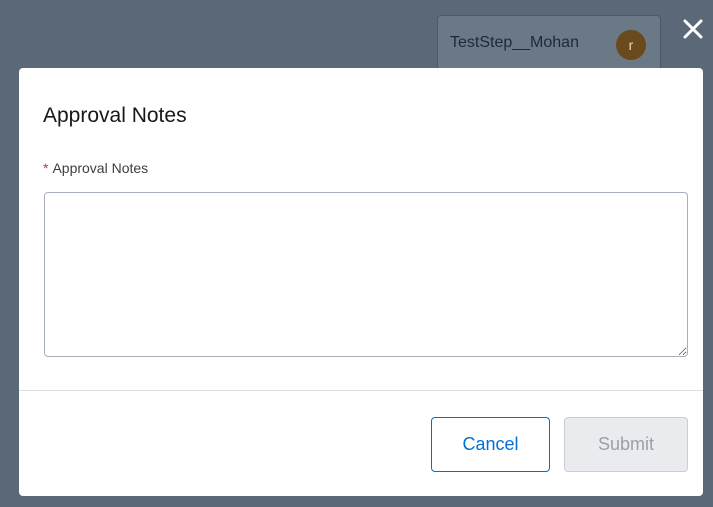 Image resolution: width=713 pixels, height=507 pixels. I want to click on close-button, so click(693, 29).